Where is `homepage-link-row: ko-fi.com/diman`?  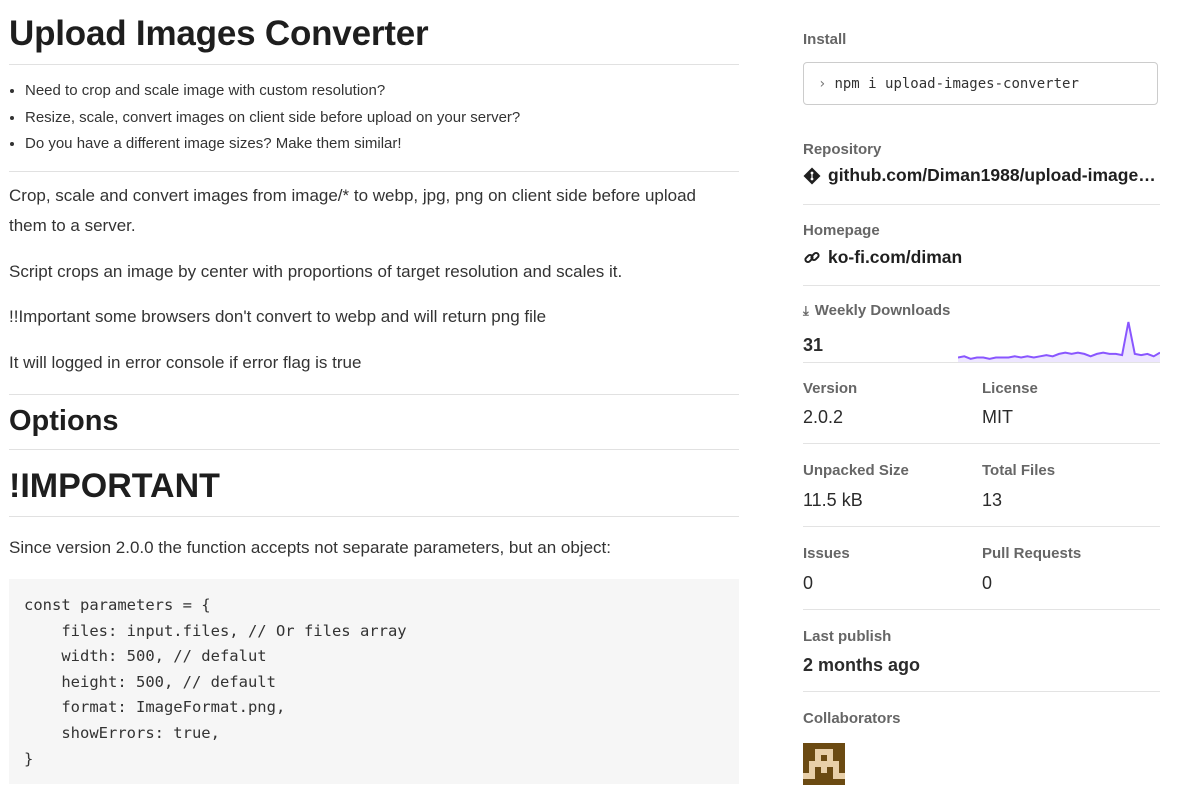 homepage-link-row: ko-fi.com/diman is located at coordinates (882, 257).